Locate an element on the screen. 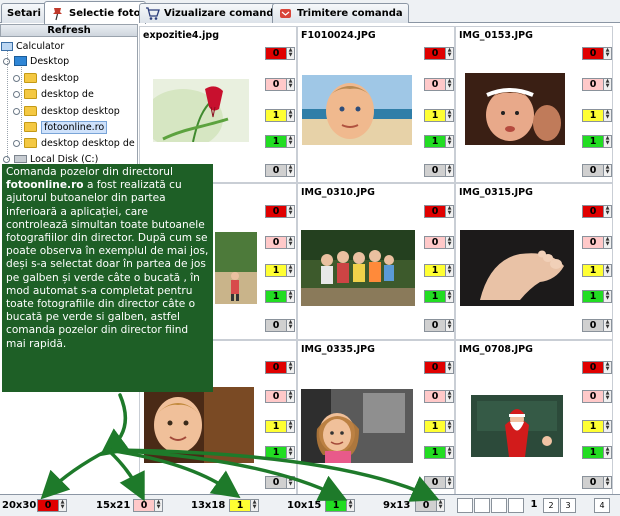 The image size is (620, 516). photo-card: IMG_0335.JPG 0 ▲ ▼ 0 ▲ ▼ 1 ▲ ▼ 1 ▲ ▼ 0 ▲ ▼ is located at coordinates (376, 418).